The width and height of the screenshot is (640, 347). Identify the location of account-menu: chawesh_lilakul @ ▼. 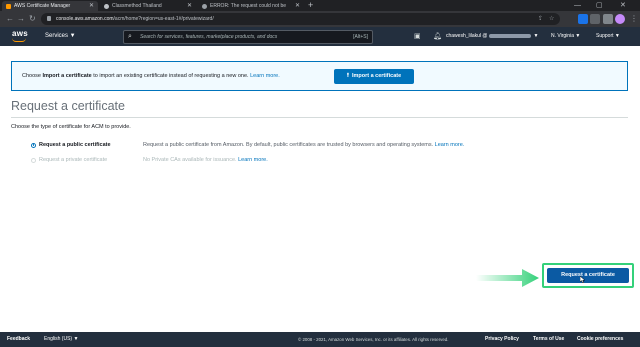
(492, 36).